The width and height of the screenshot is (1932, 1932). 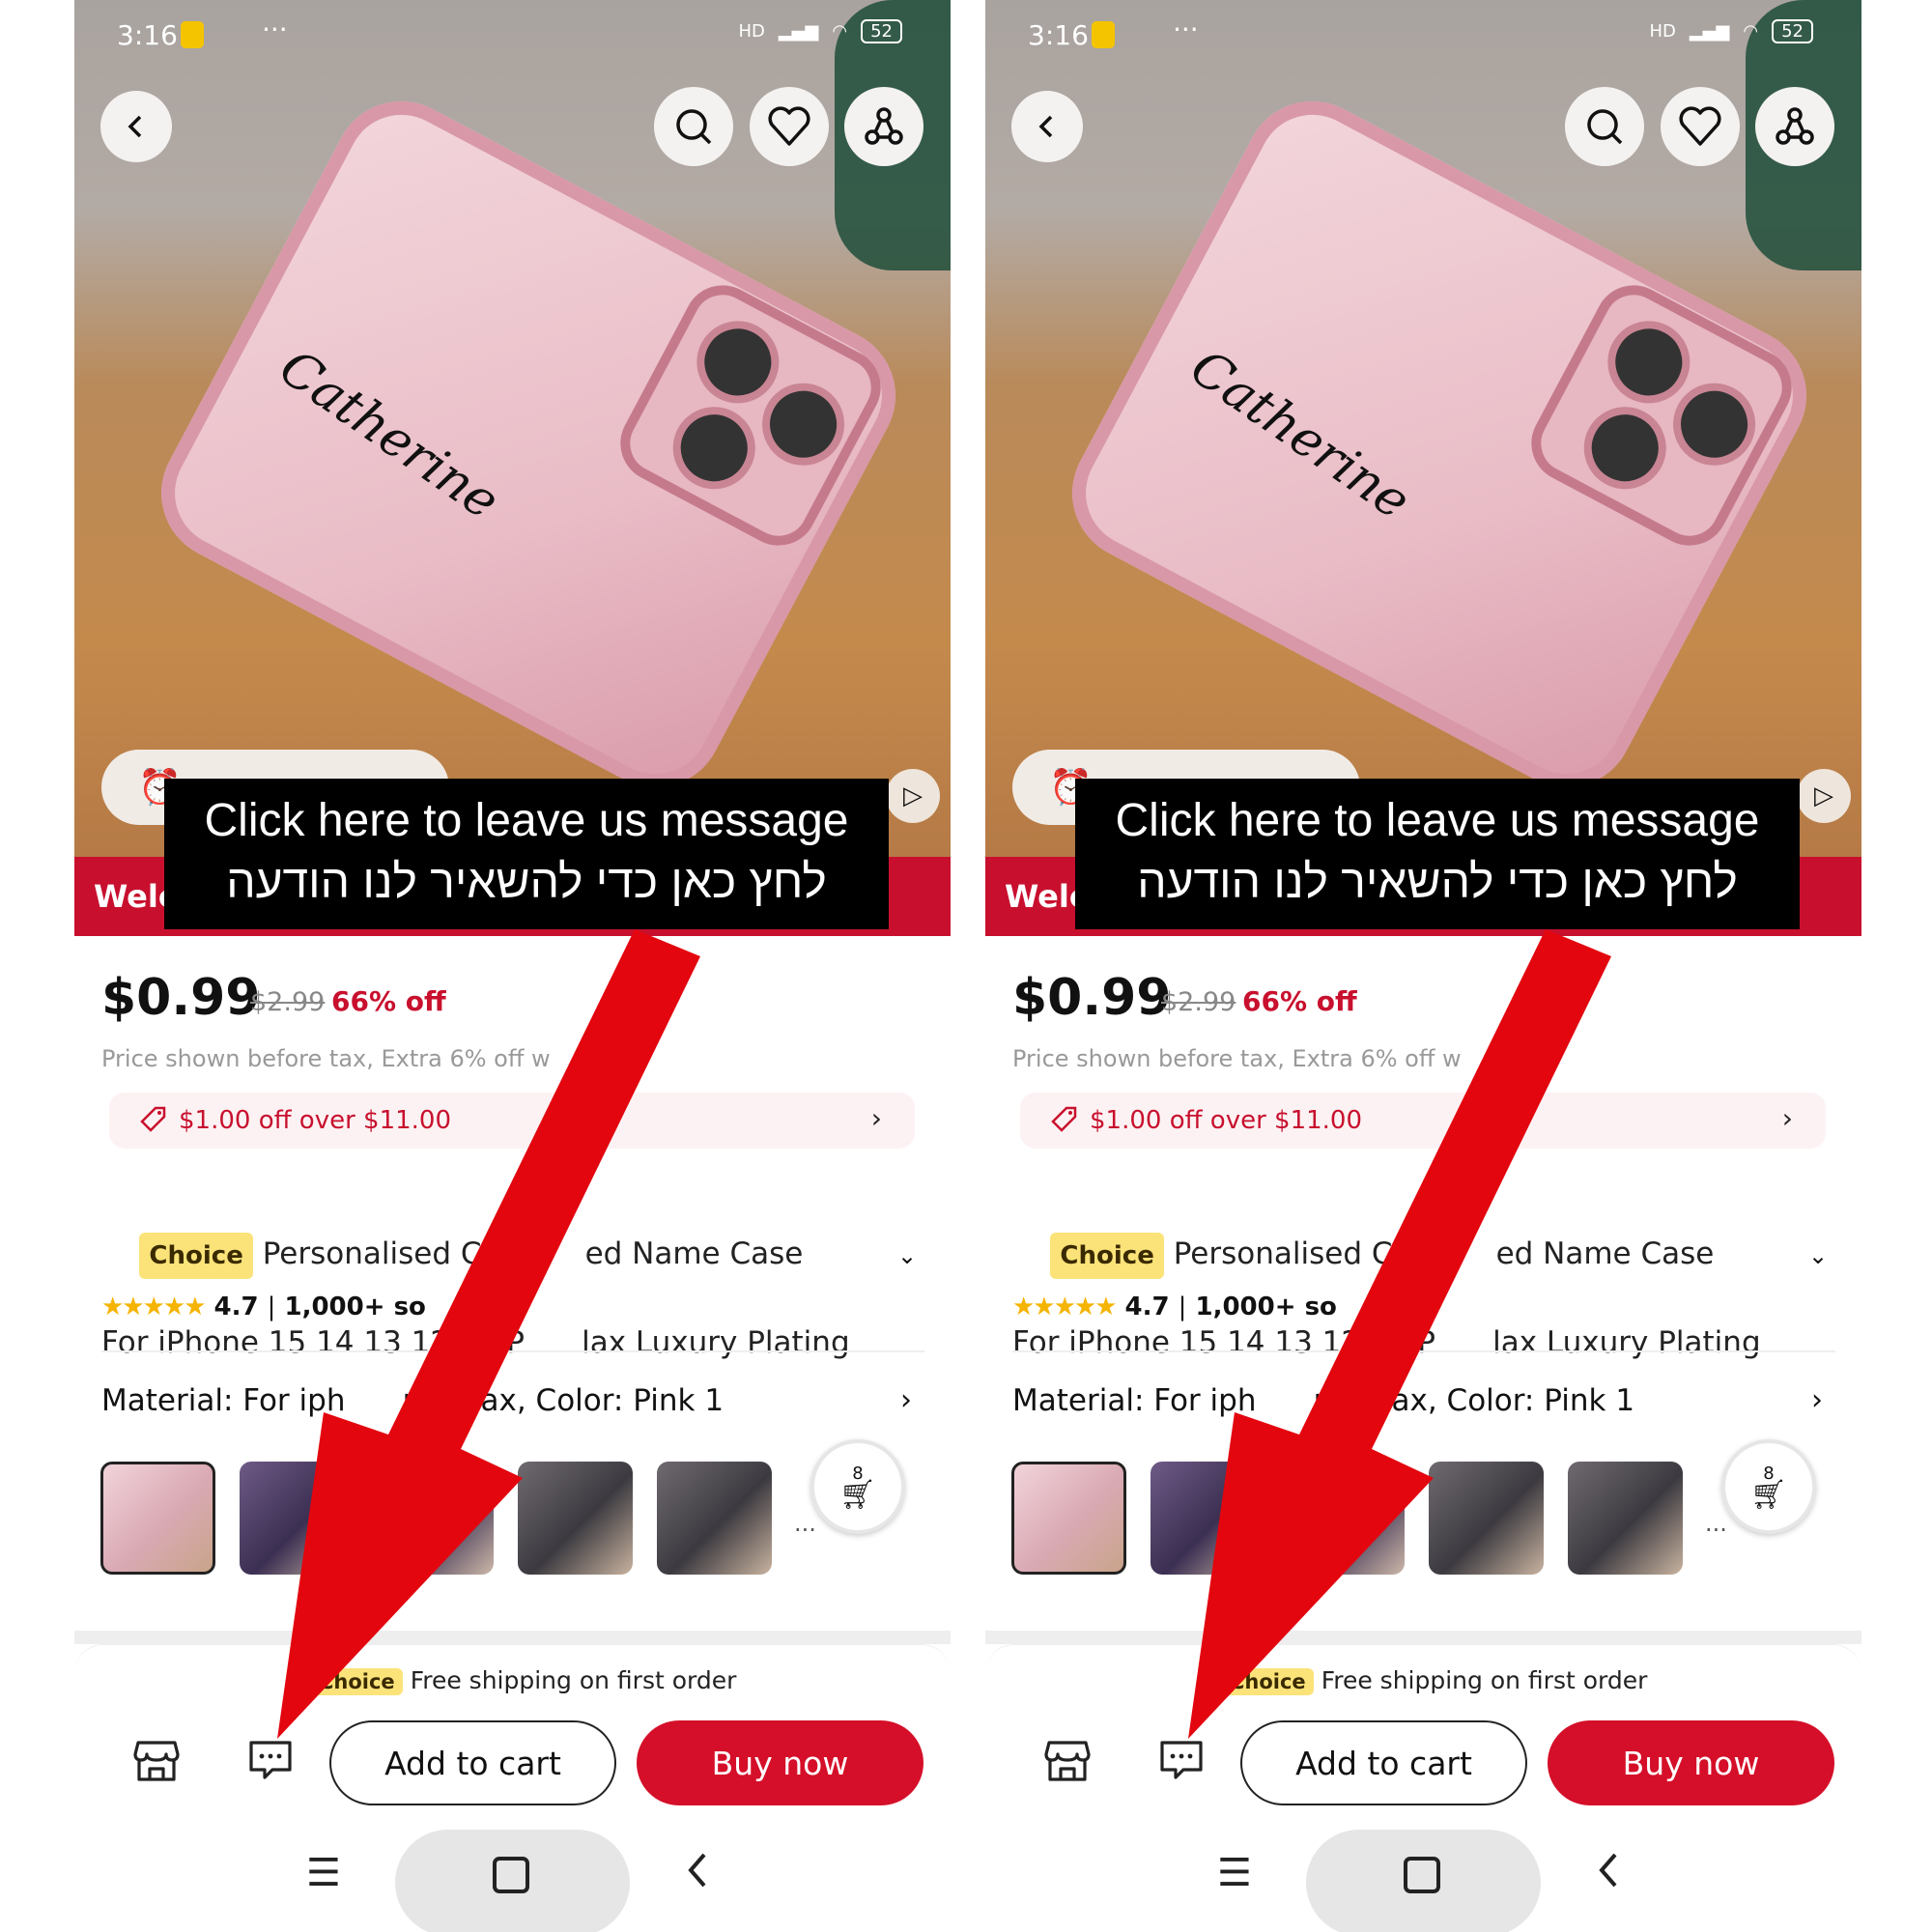 I want to click on current-price: $0.99, so click(x=1092, y=998).